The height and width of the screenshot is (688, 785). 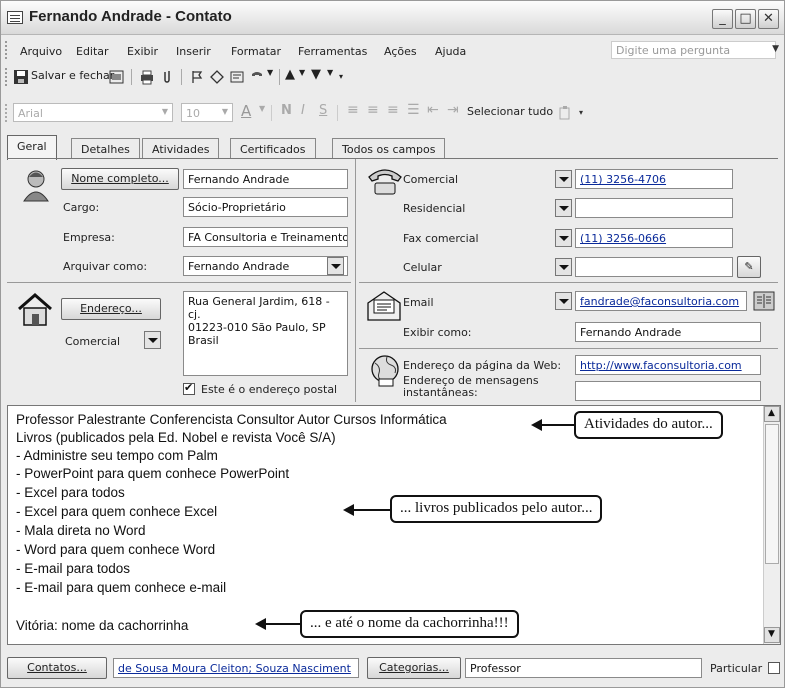 I want to click on save-as-icon, so click(x=117, y=77).